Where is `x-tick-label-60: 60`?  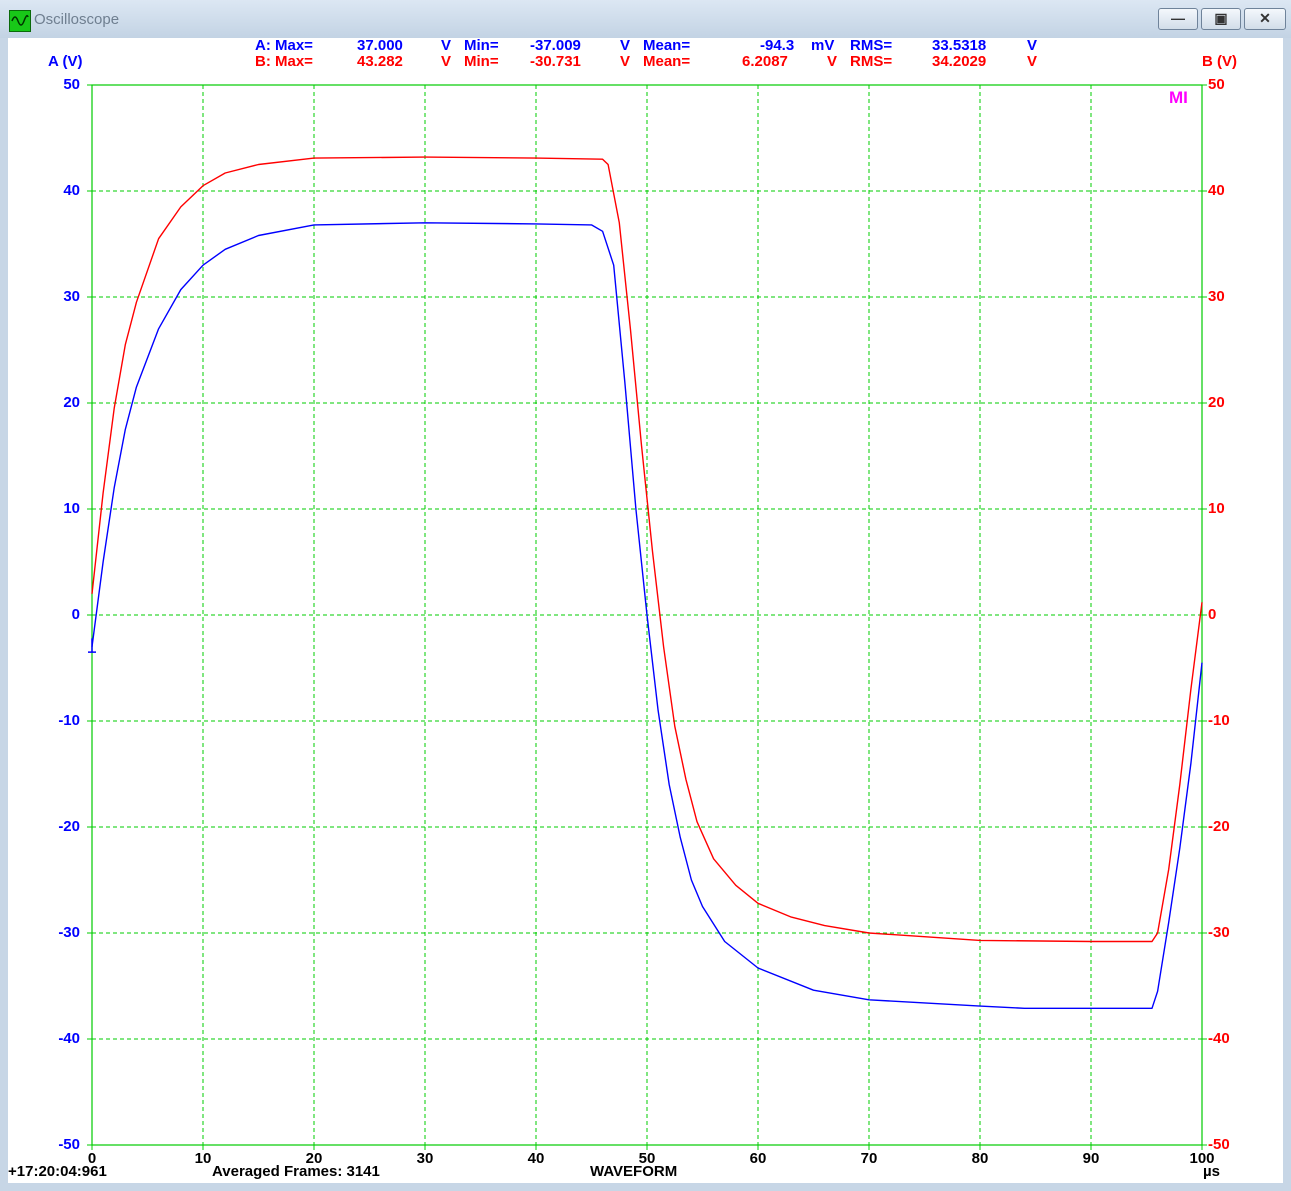
x-tick-label-60: 60 is located at coordinates (758, 1158).